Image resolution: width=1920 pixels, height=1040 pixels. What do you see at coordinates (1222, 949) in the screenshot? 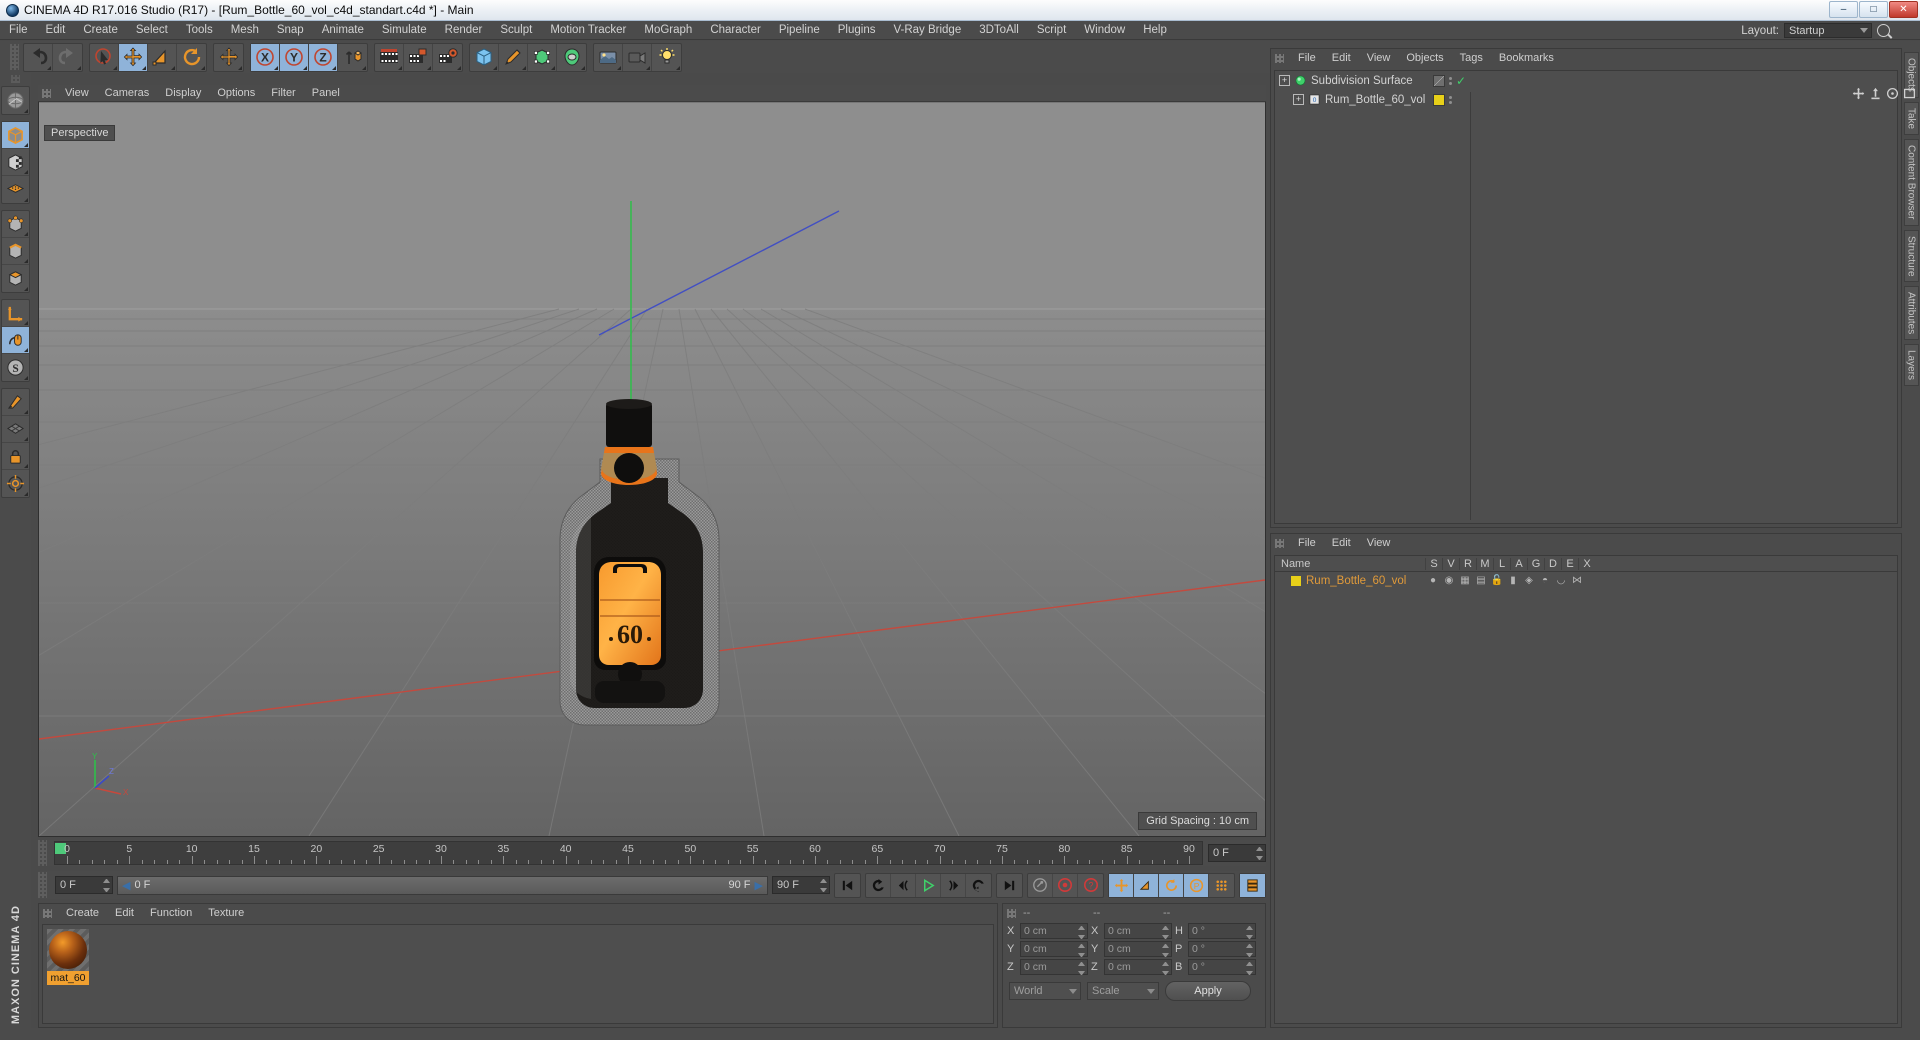
I see `coord-field-rotation-1: 0 °` at bounding box center [1222, 949].